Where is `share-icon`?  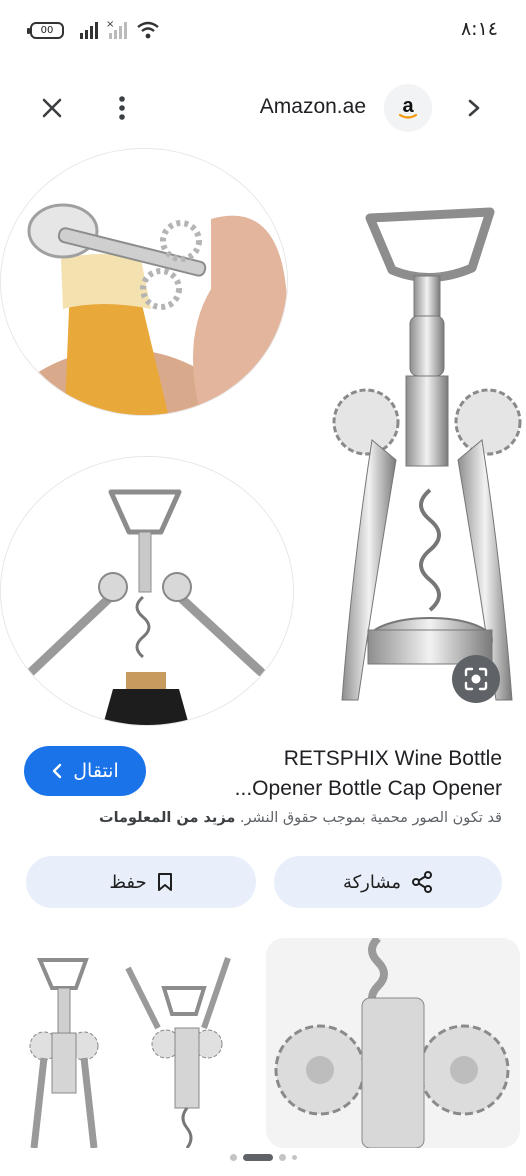
share-icon is located at coordinates (422, 882).